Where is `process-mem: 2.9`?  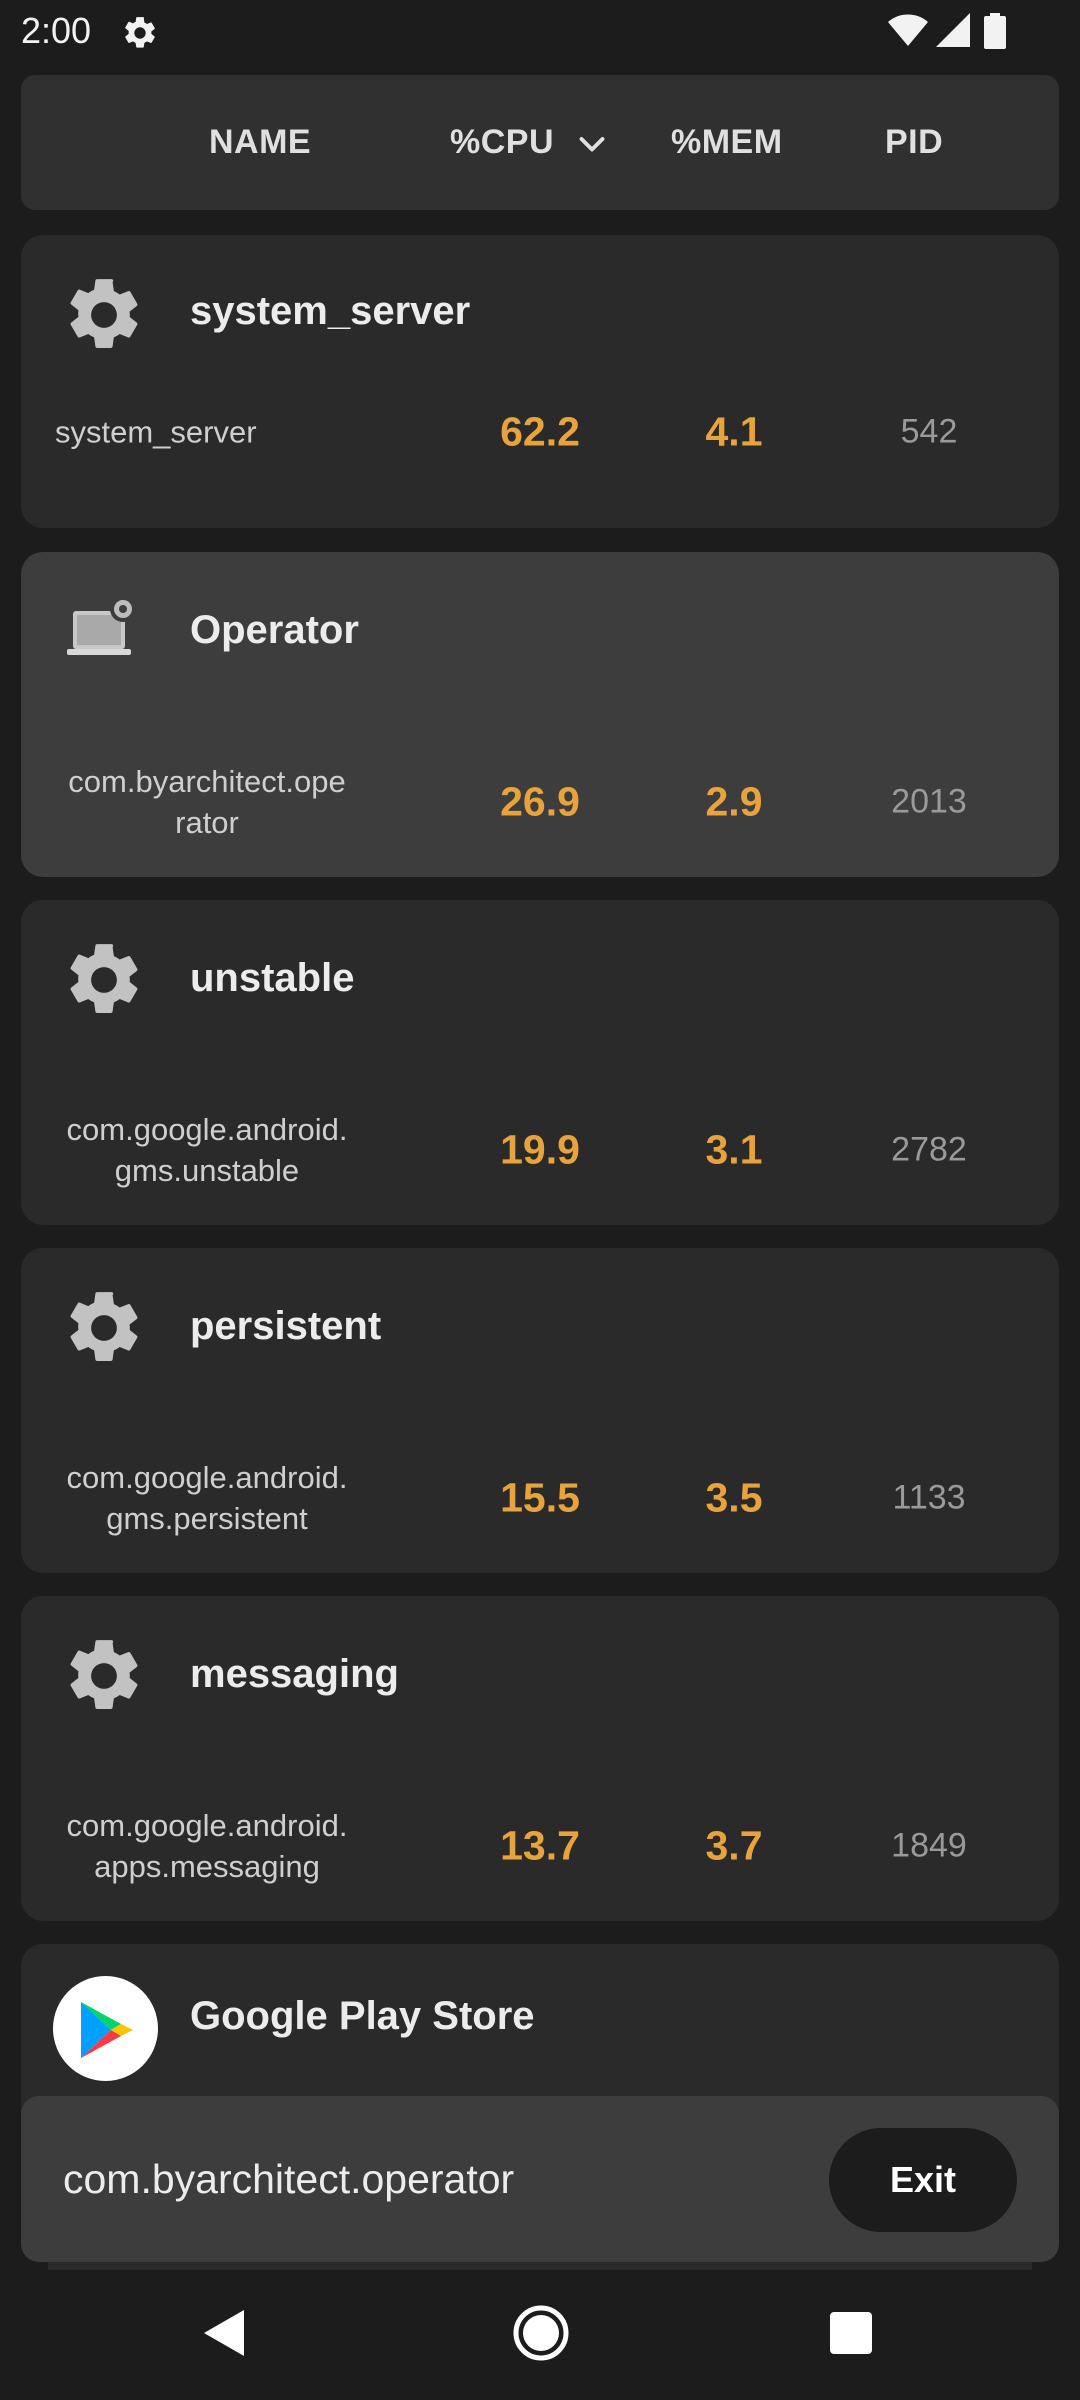
process-mem: 2.9 is located at coordinates (734, 801).